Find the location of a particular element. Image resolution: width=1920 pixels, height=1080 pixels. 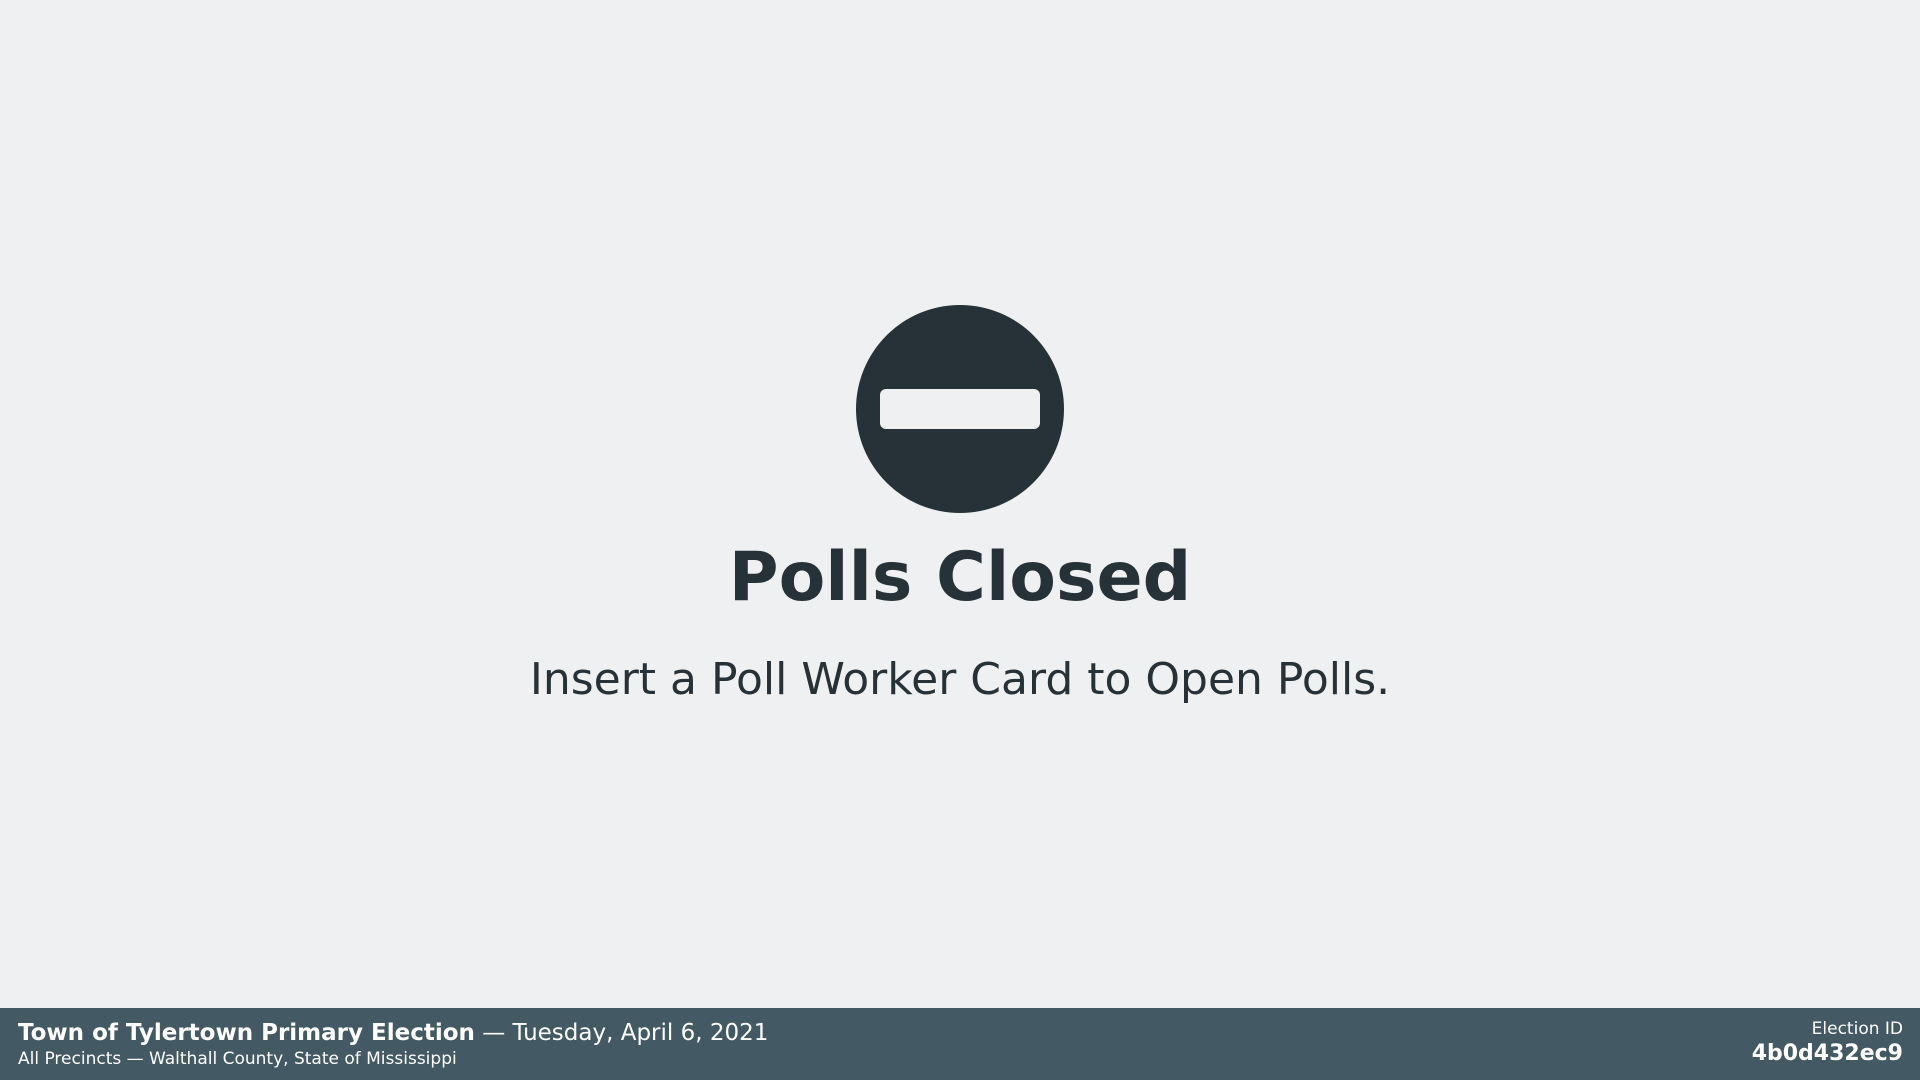

no-entry-icon is located at coordinates (960, 409).